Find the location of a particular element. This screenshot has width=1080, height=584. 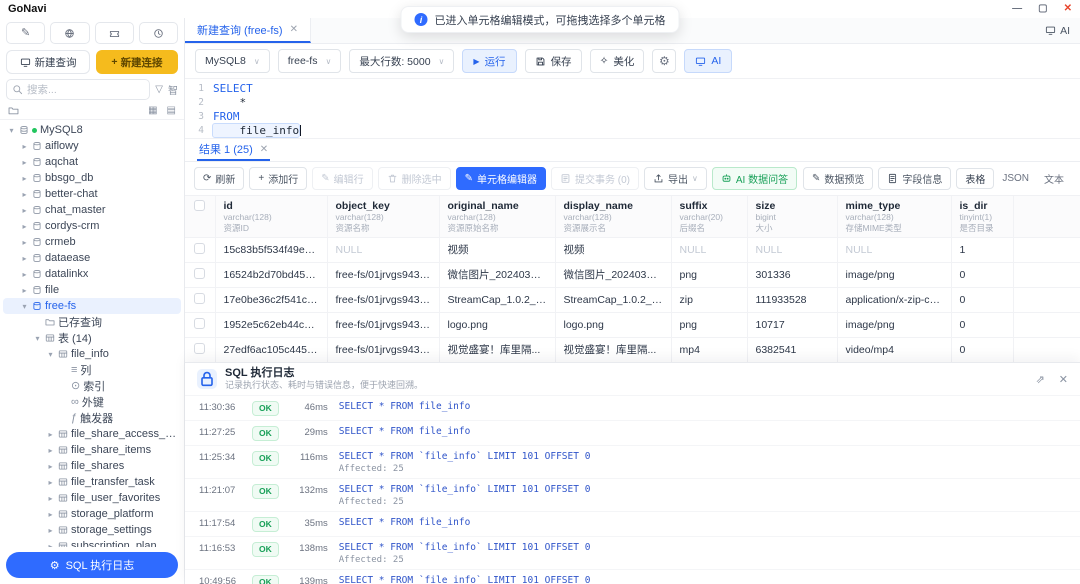

max-rows-select: 最大行数: 5000 ∨ is located at coordinates (402, 61).